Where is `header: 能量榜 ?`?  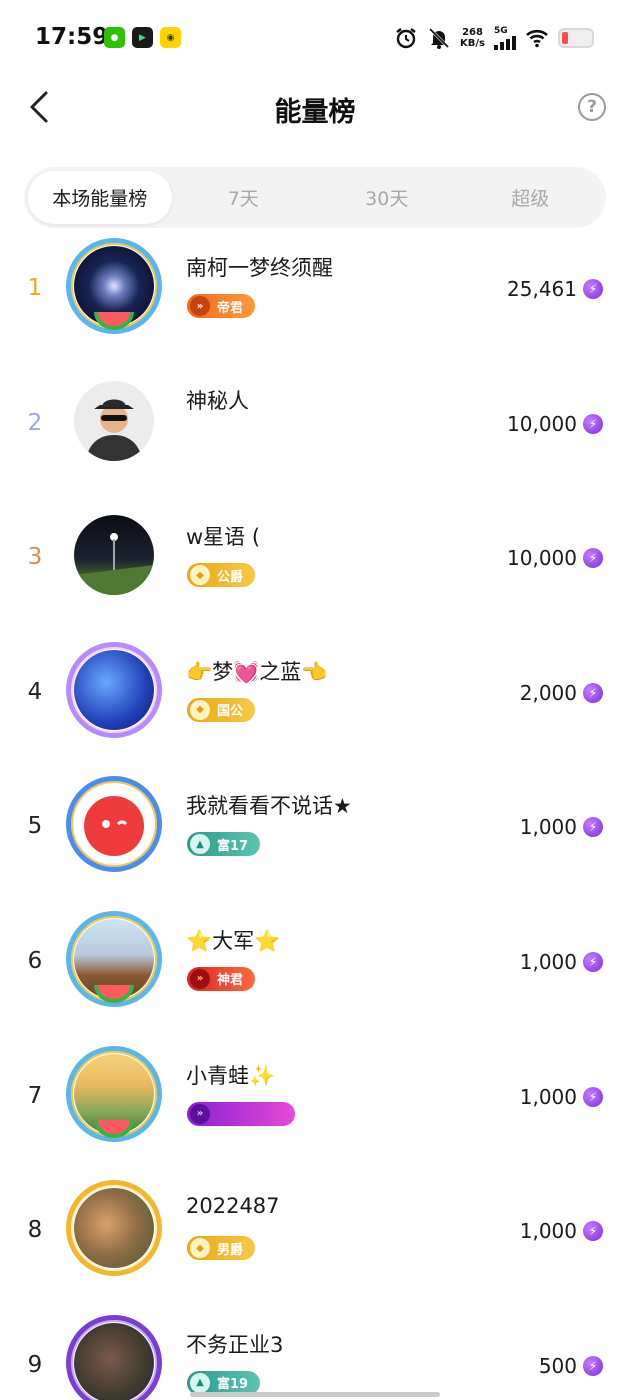
header: 能量榜 ? is located at coordinates (315, 108).